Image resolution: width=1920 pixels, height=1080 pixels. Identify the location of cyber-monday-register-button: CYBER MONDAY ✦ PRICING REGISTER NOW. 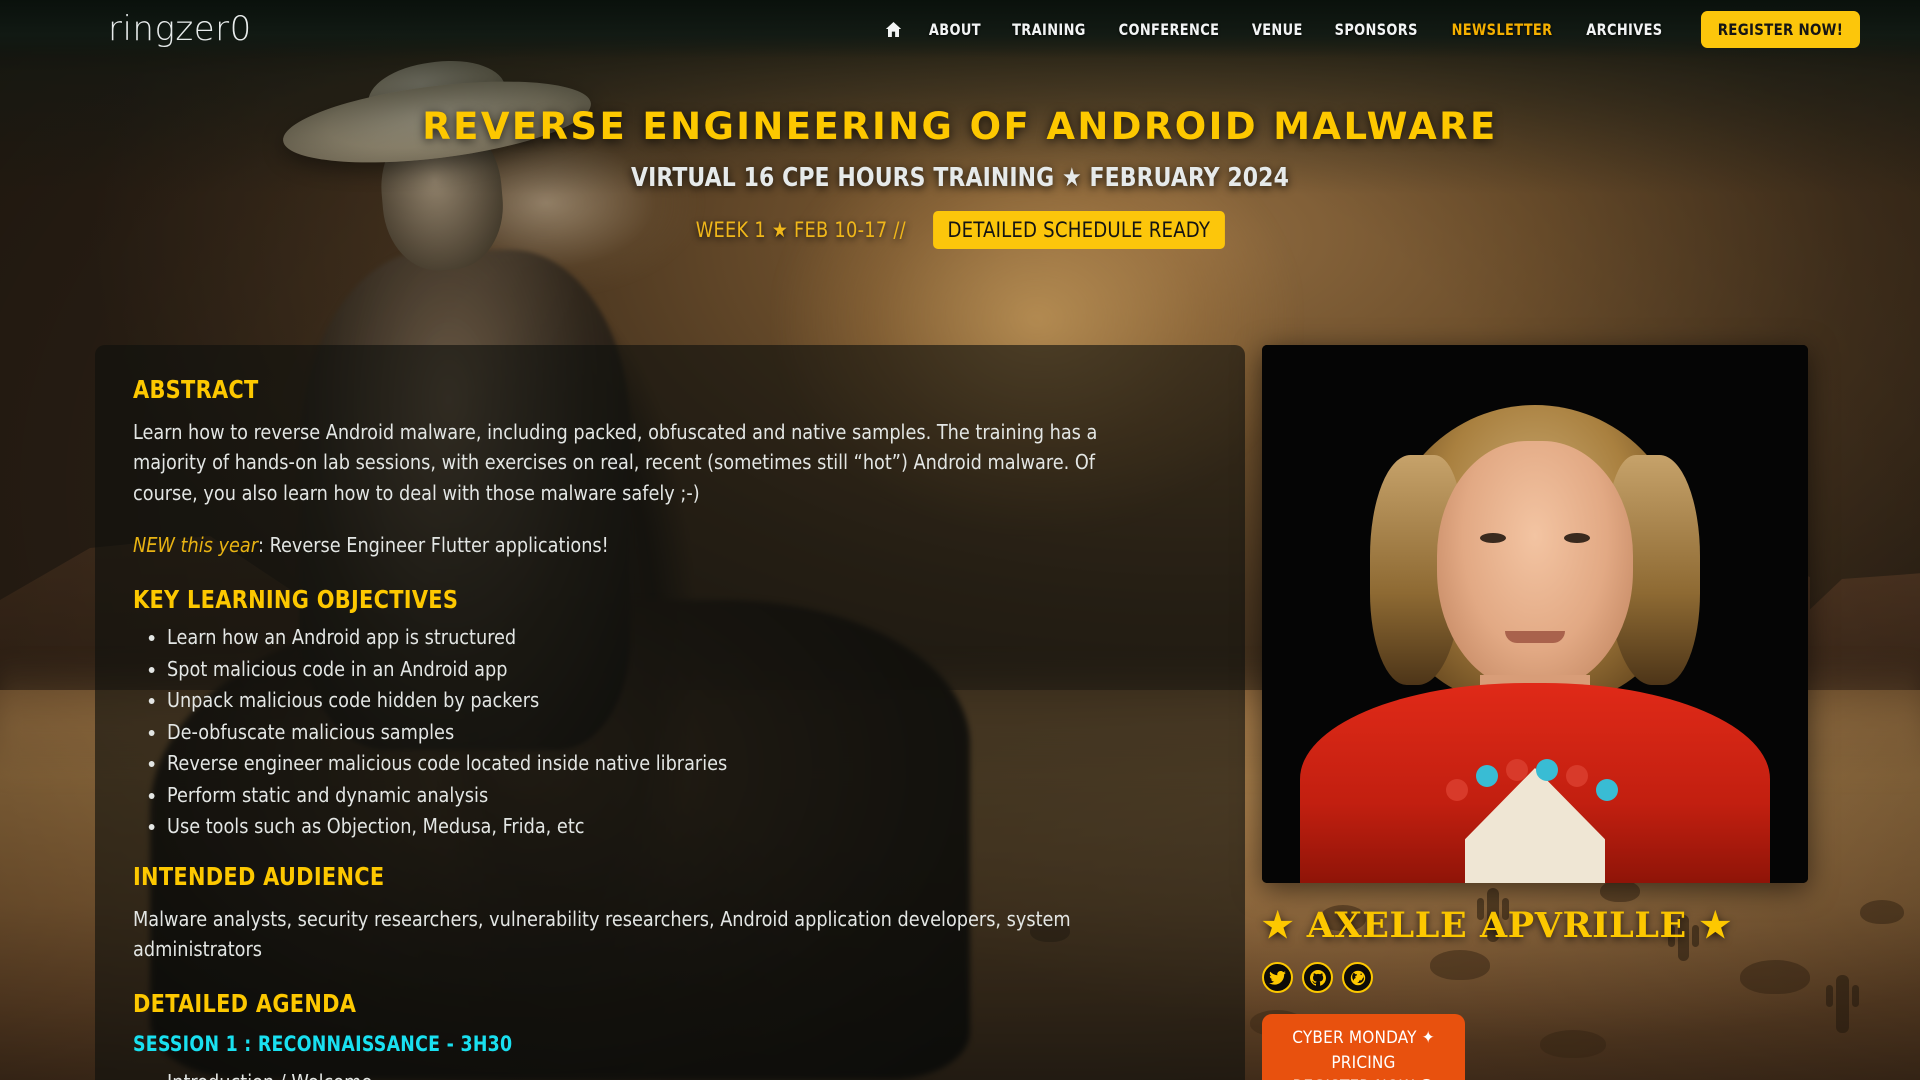
(1363, 1047).